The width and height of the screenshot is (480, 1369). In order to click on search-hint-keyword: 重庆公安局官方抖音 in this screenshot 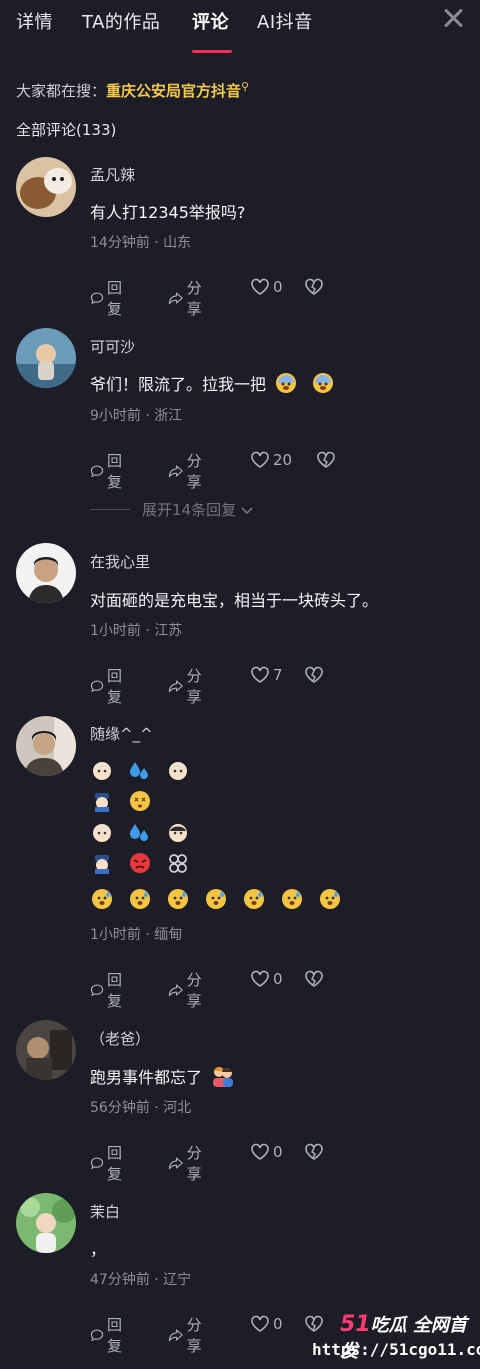, I will do `click(173, 91)`.